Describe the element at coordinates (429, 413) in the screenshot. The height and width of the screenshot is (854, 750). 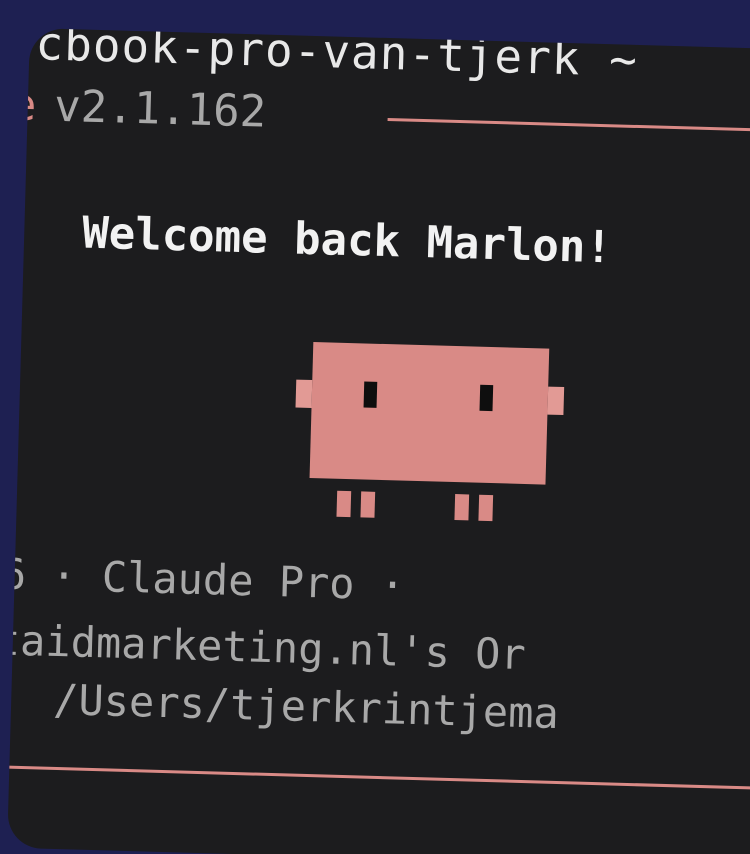
I see `mascot-body` at that location.